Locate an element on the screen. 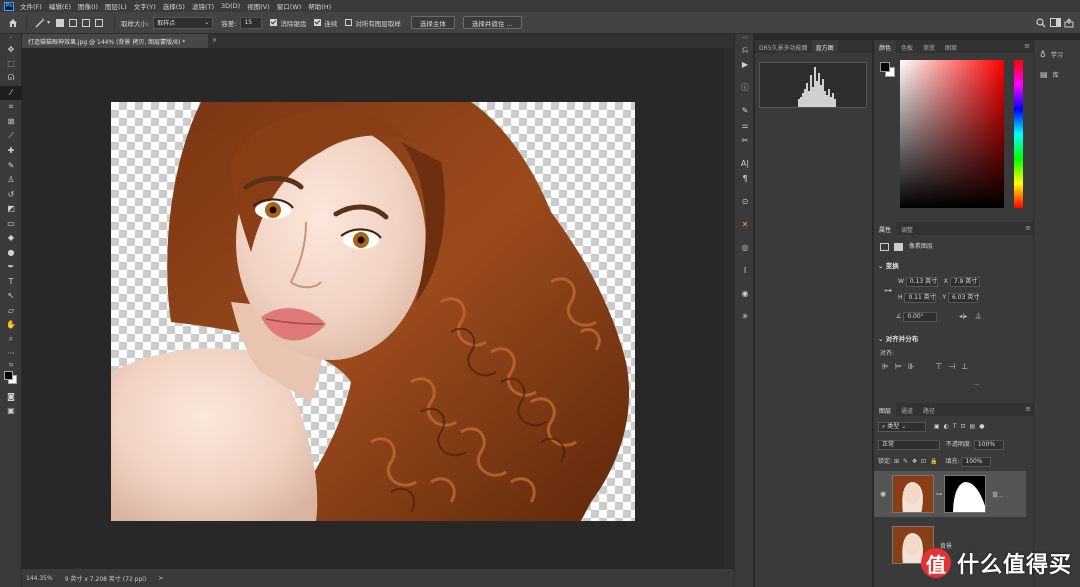 Image resolution: width=1080 pixels, height=587 pixels. workspace-icon is located at coordinates (1055, 23).